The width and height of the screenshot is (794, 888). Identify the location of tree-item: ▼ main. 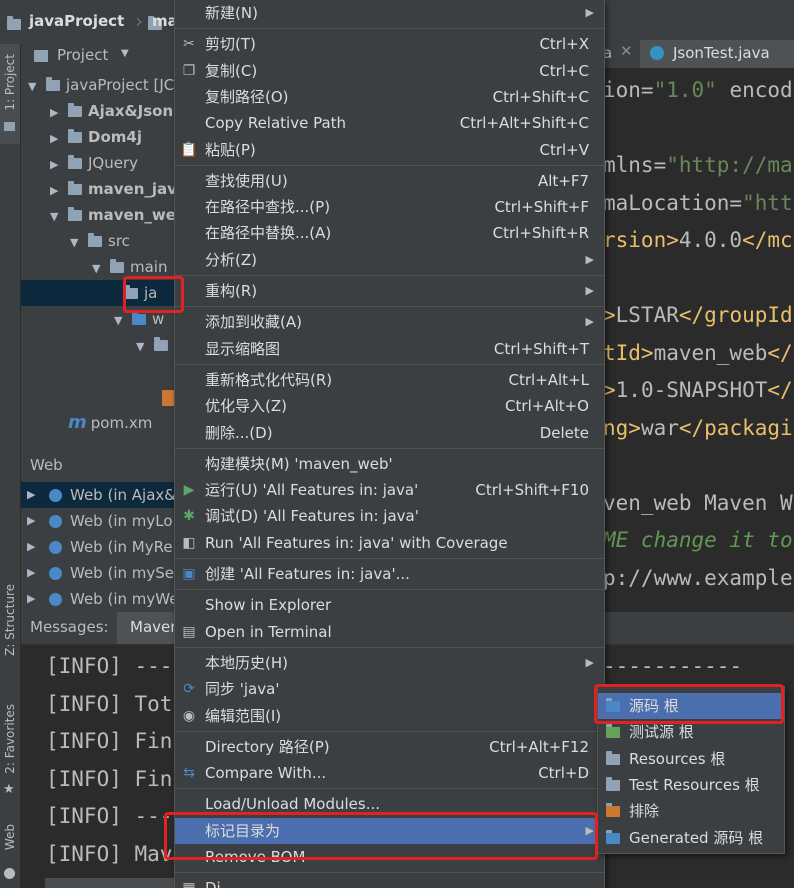
(97, 267).